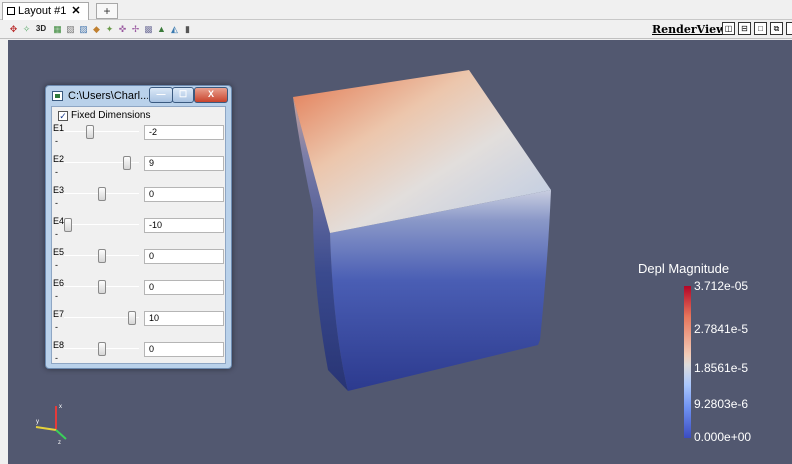  I want to click on maximize-button: ☐, so click(183, 95).